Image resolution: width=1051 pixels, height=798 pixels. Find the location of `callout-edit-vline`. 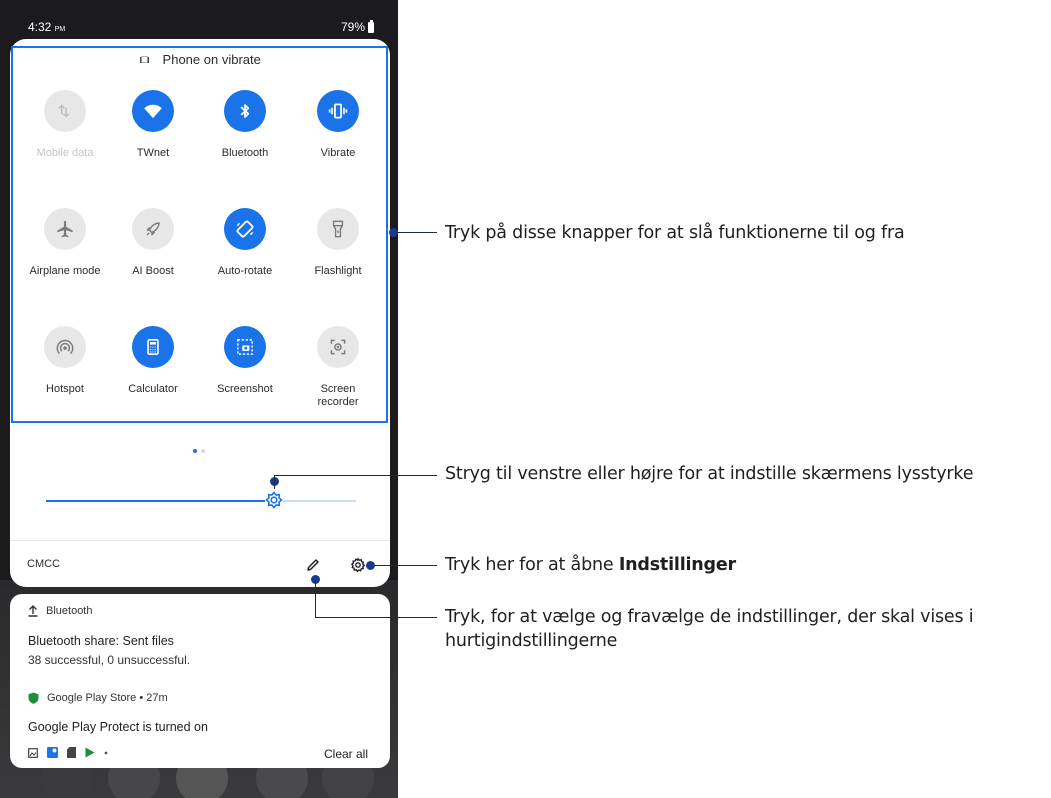

callout-edit-vline is located at coordinates (315, 598).